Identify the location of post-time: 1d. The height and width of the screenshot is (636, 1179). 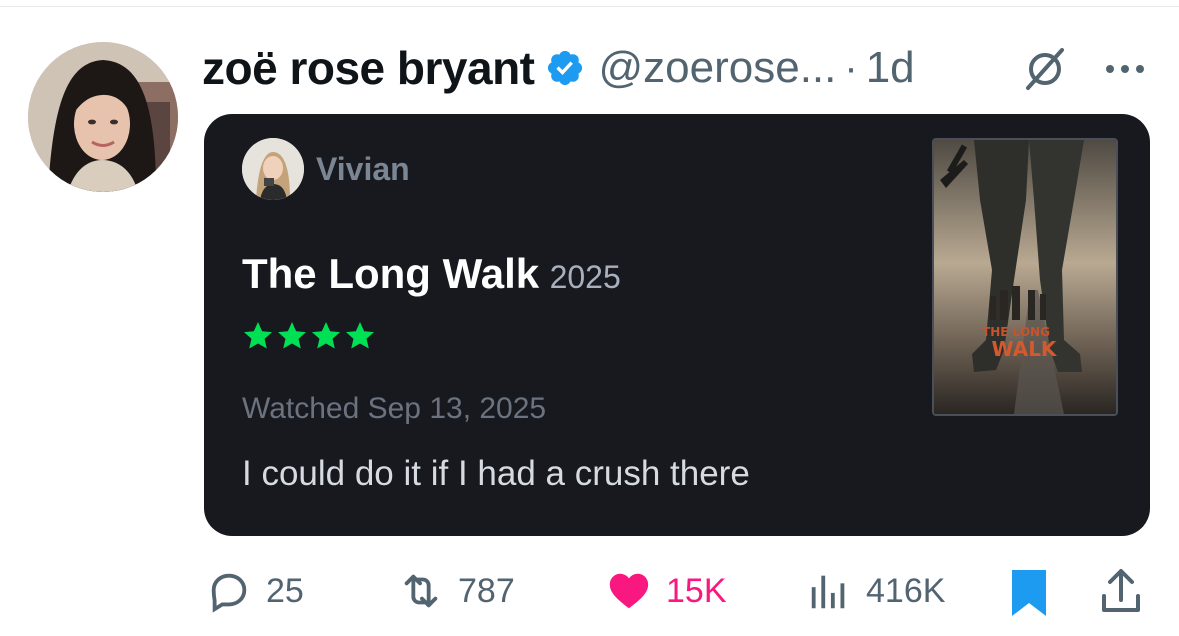
(890, 68).